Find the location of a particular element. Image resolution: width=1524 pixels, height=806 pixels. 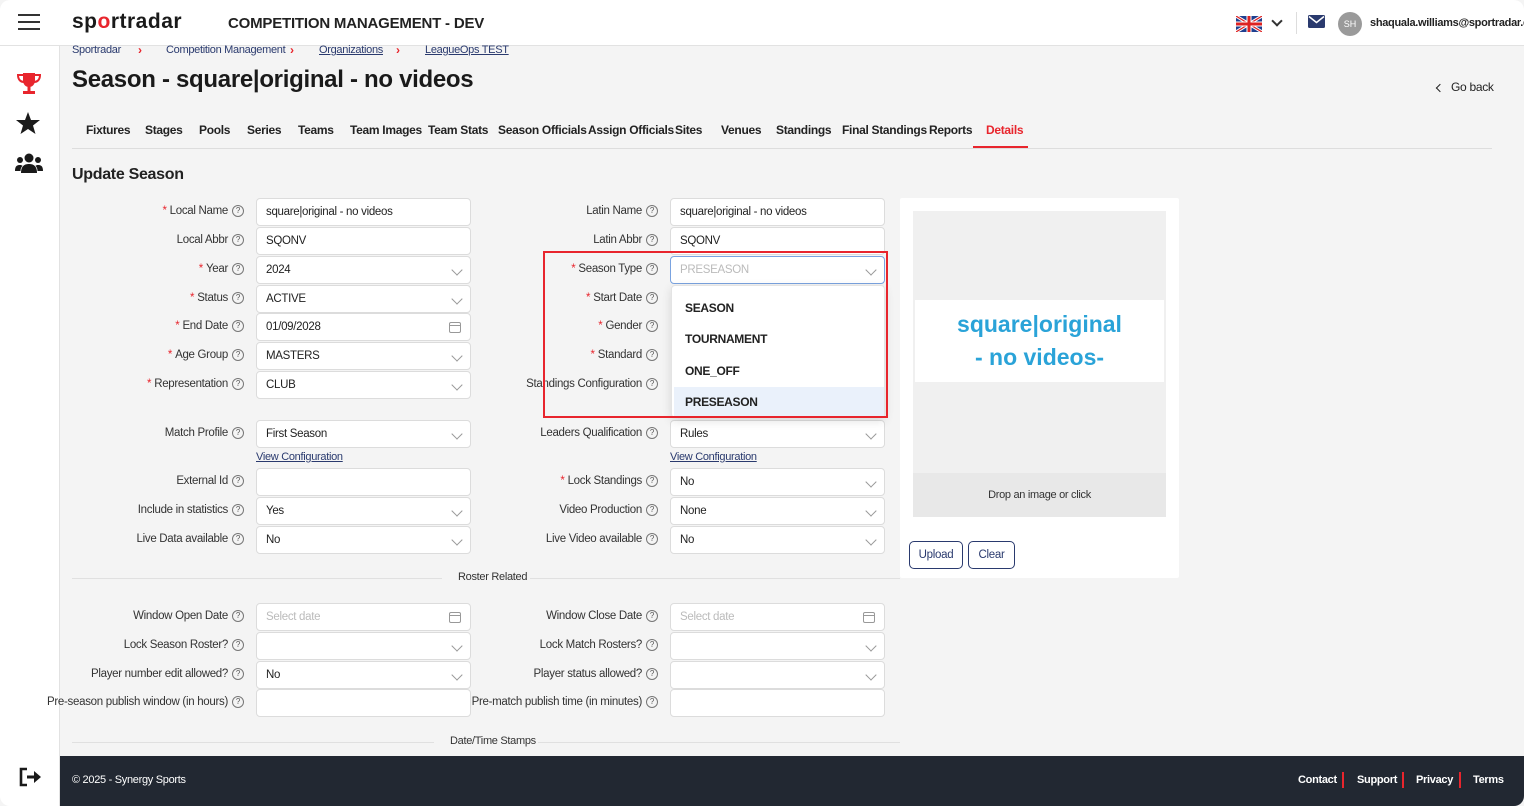

player-status-allowed-select is located at coordinates (777, 675).